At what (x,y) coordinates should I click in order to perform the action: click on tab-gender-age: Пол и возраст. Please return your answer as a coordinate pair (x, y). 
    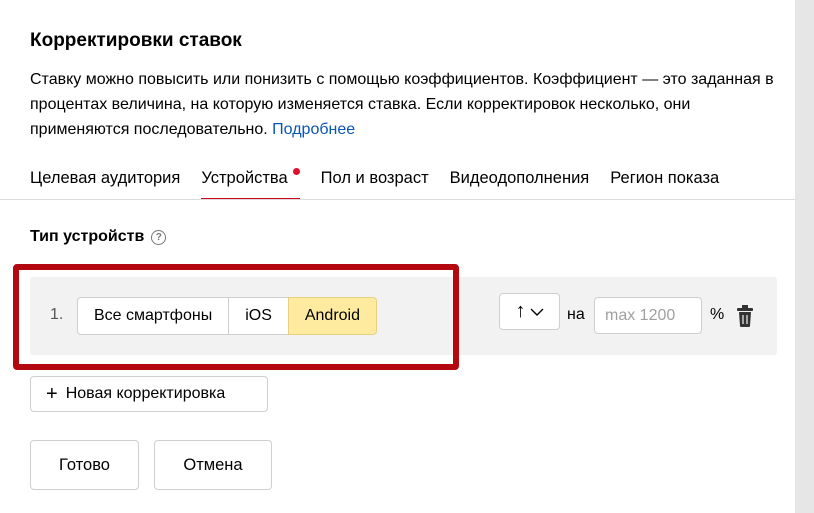
    Looking at the image, I should click on (375, 183).